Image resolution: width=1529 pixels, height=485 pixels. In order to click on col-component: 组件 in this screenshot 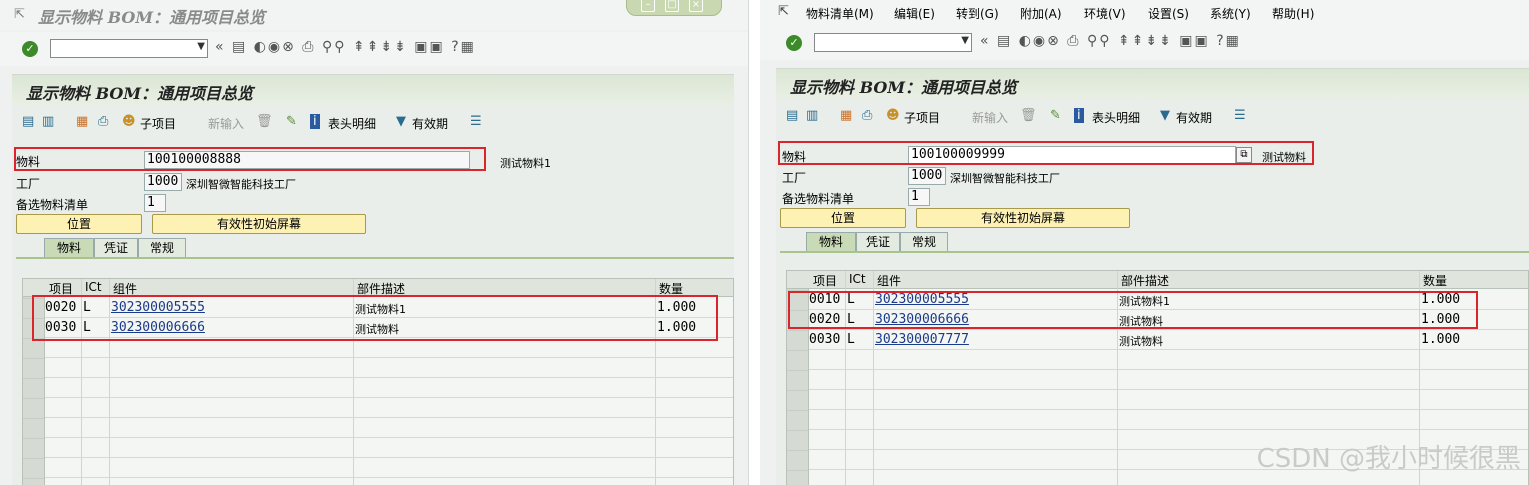, I will do `click(889, 280)`.